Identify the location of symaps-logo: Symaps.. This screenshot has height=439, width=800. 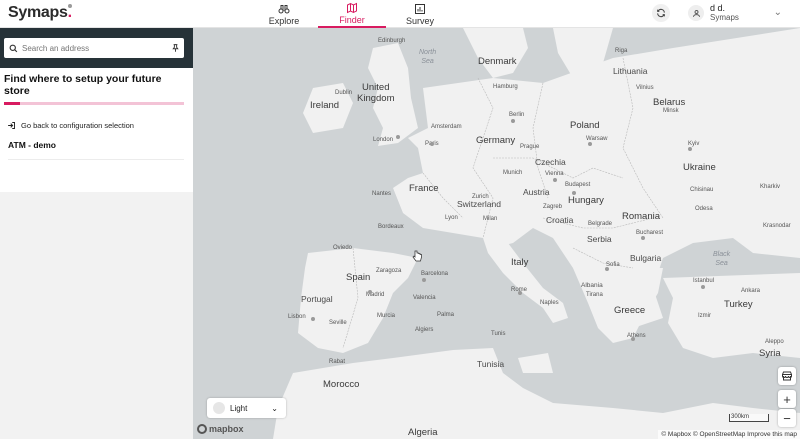
(40, 13).